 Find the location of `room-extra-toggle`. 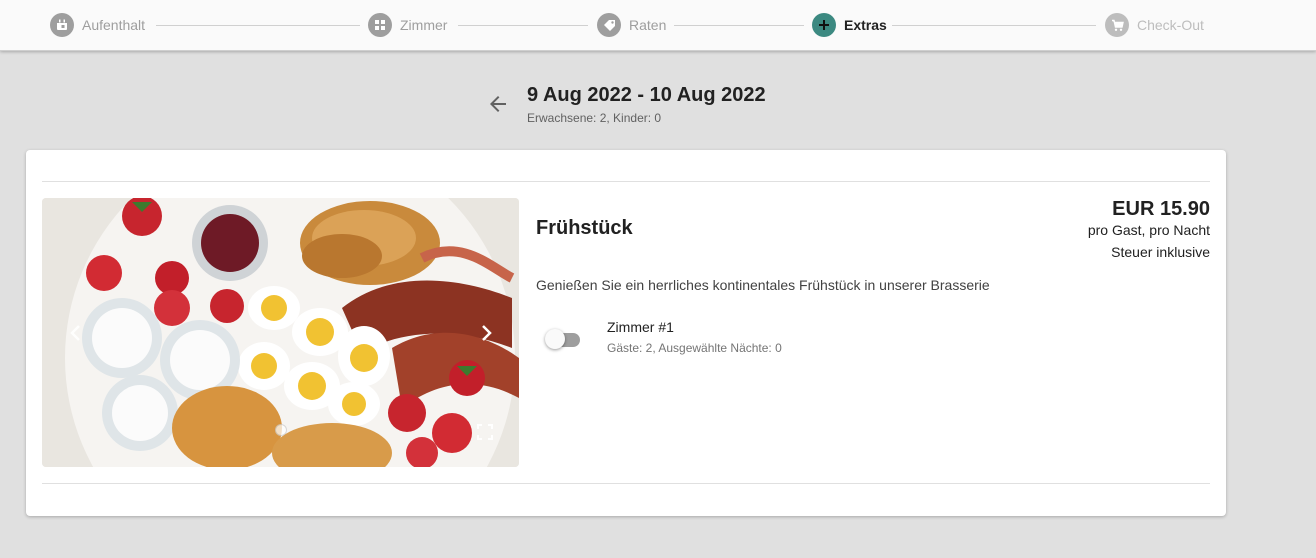

room-extra-toggle is located at coordinates (563, 339).